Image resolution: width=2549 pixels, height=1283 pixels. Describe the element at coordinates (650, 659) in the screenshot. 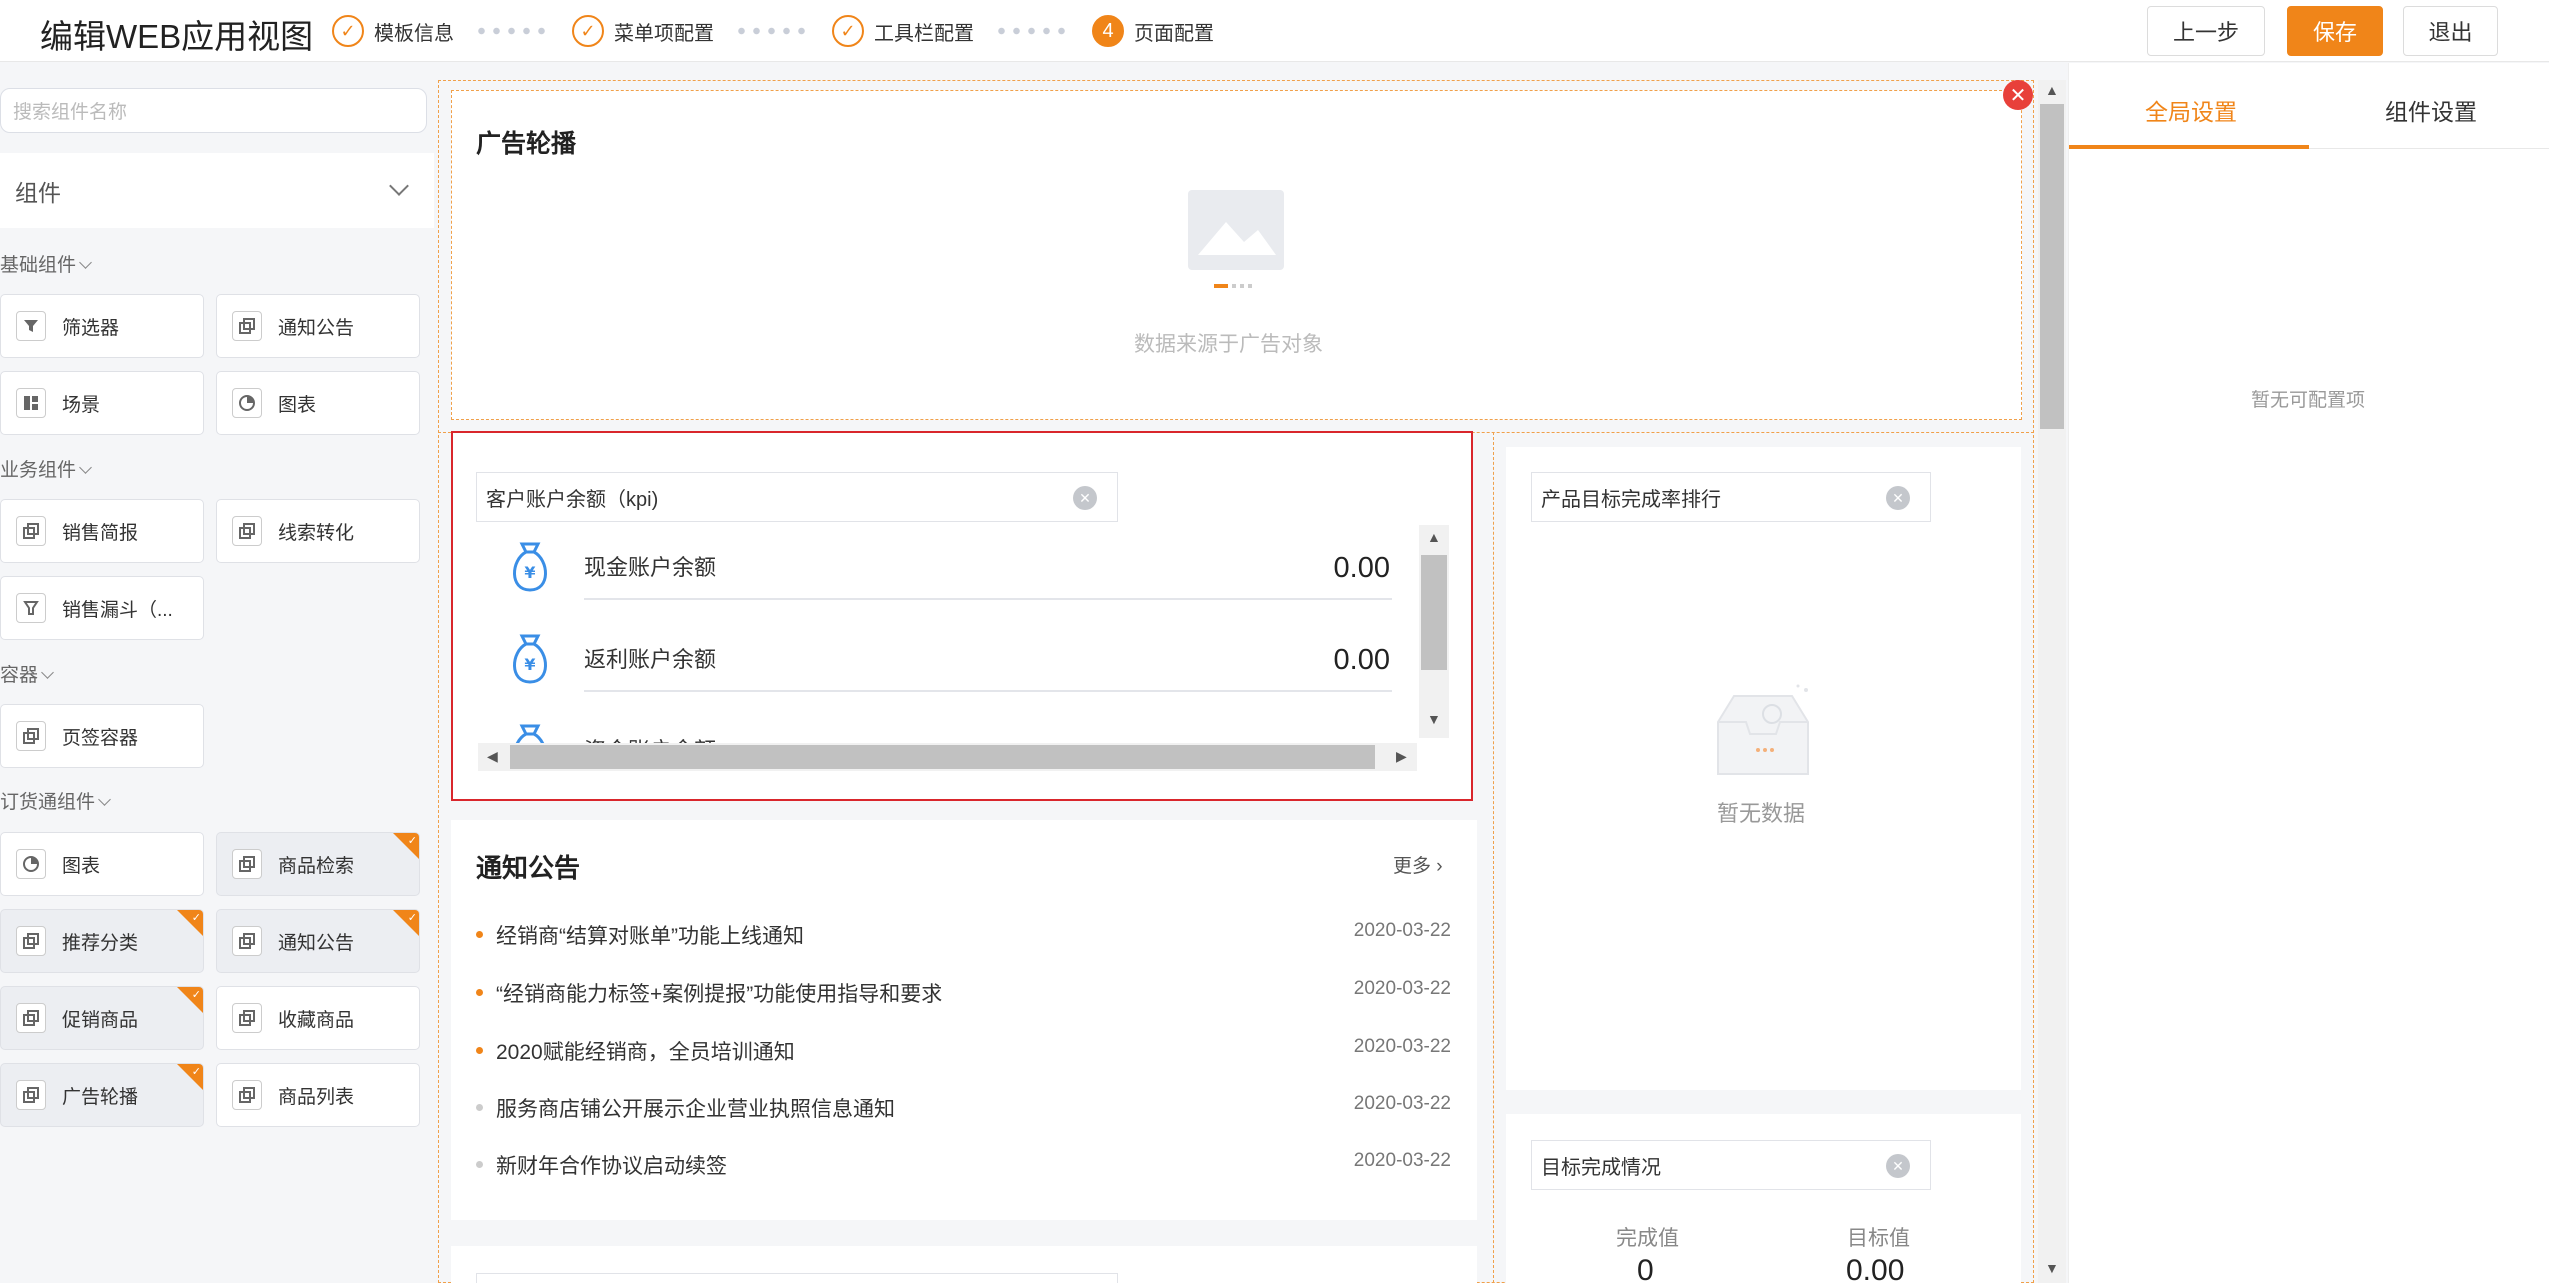

I see `kpi-item-label: 返利账户余额` at that location.